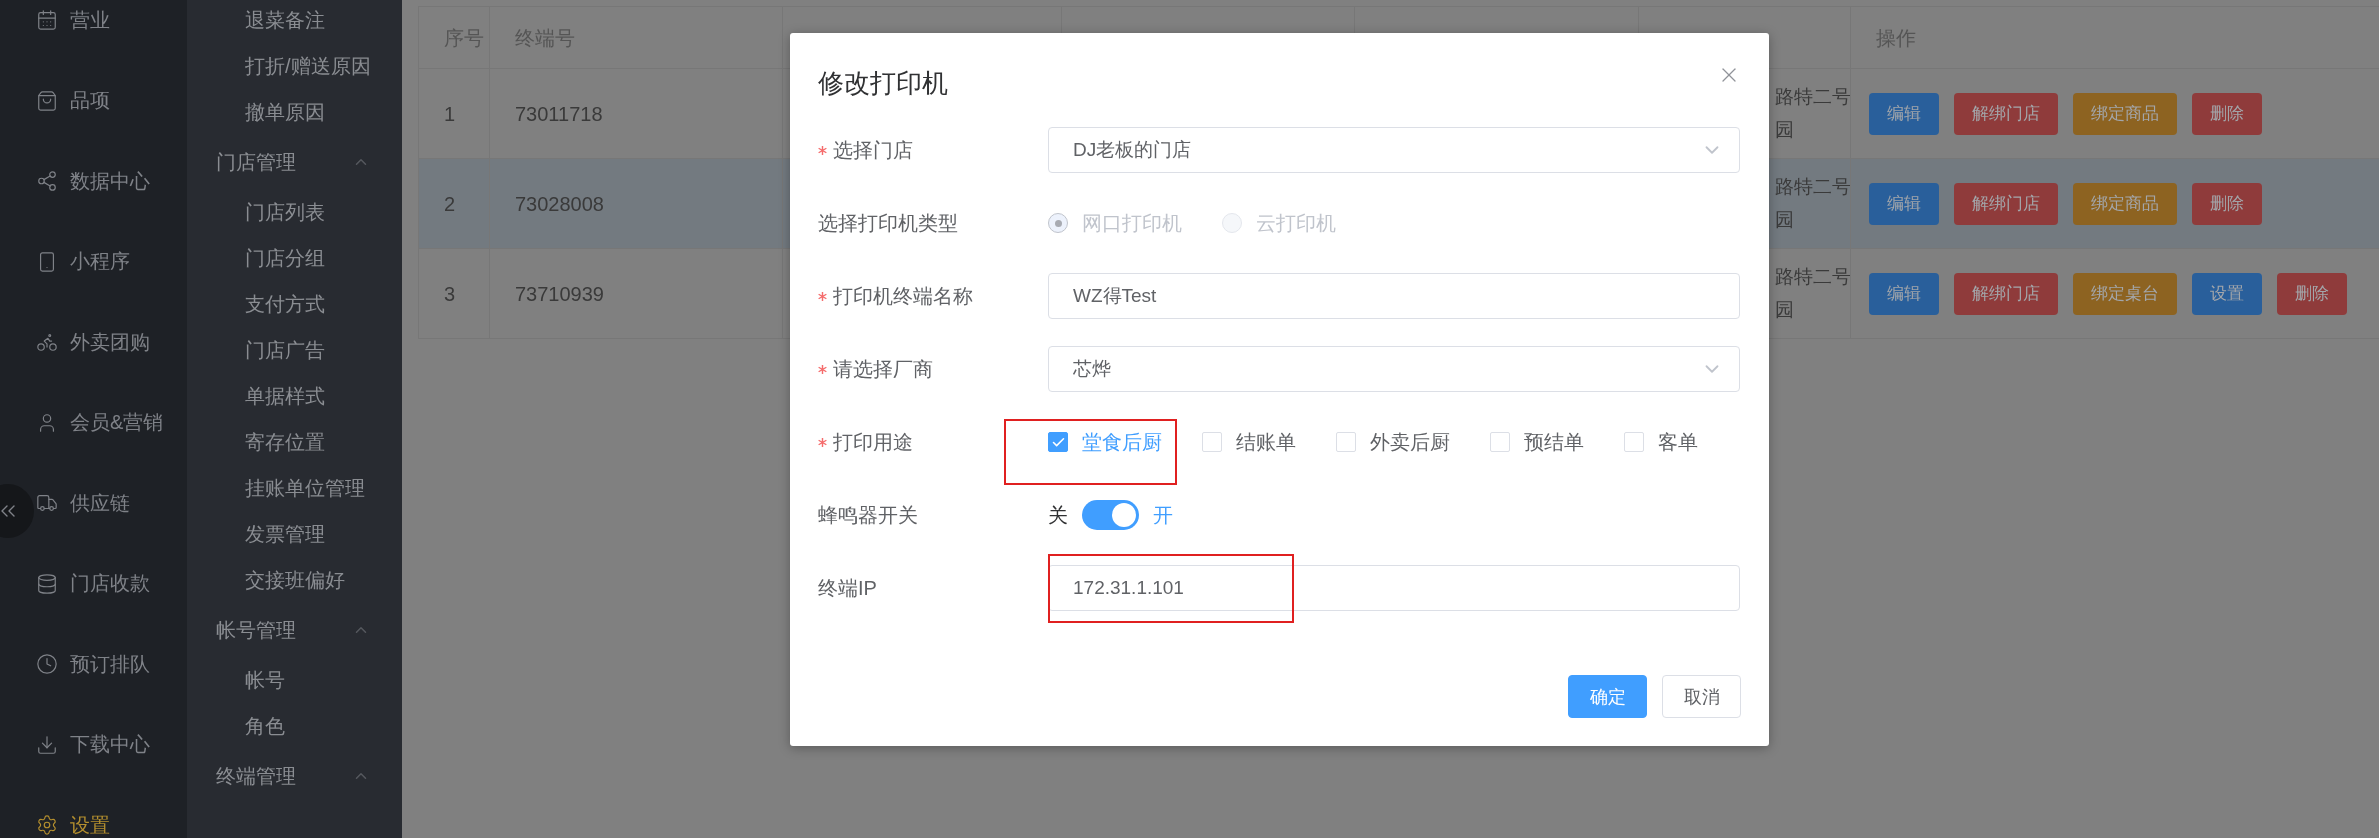 Image resolution: width=2379 pixels, height=838 pixels. Describe the element at coordinates (636, 203) in the screenshot. I see `table-cell: 73028008` at that location.